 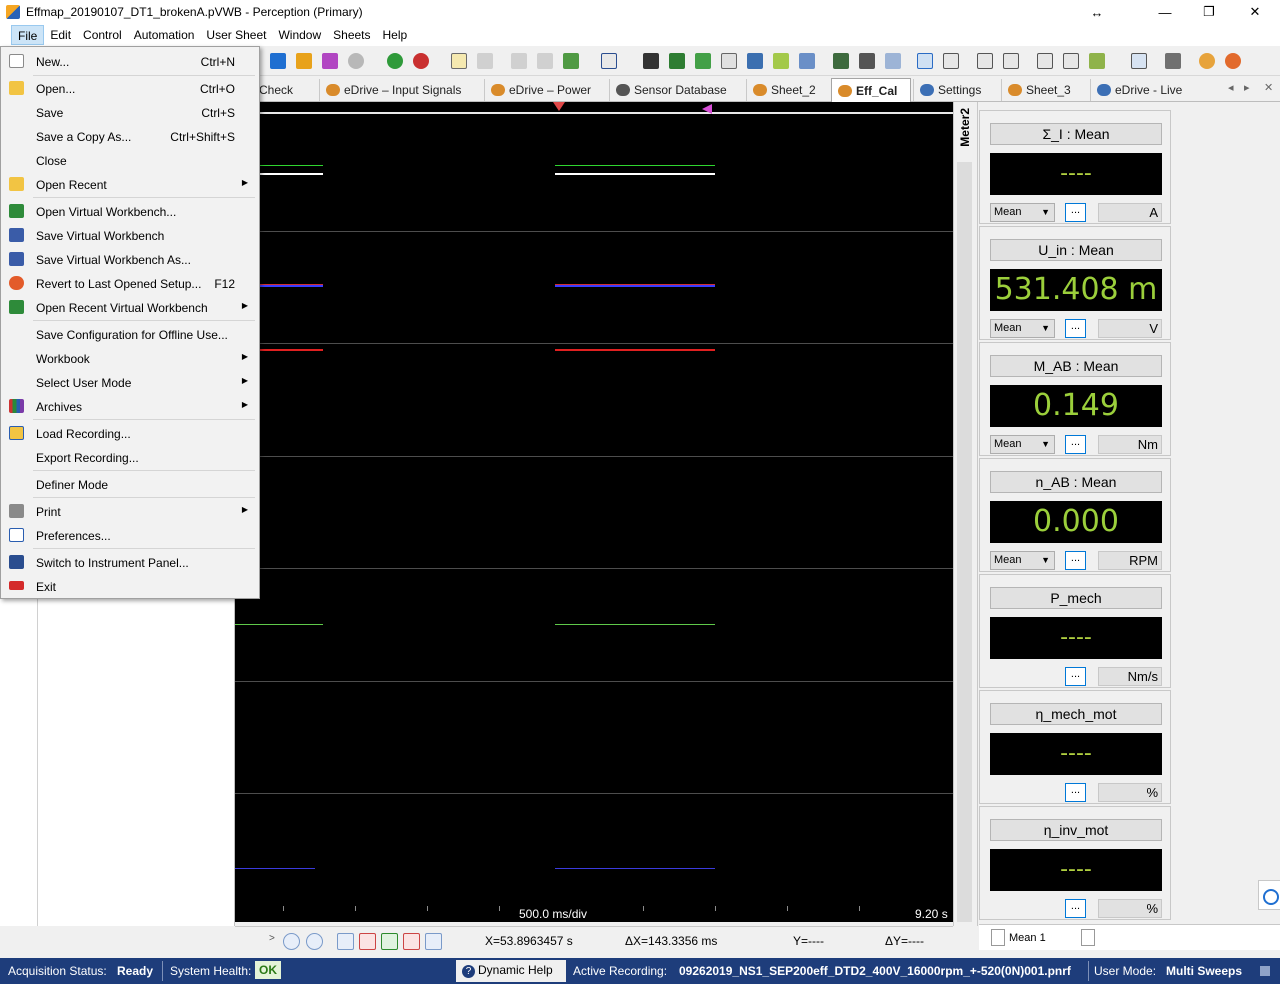 What do you see at coordinates (677, 61) in the screenshot?
I see `chart-icon` at bounding box center [677, 61].